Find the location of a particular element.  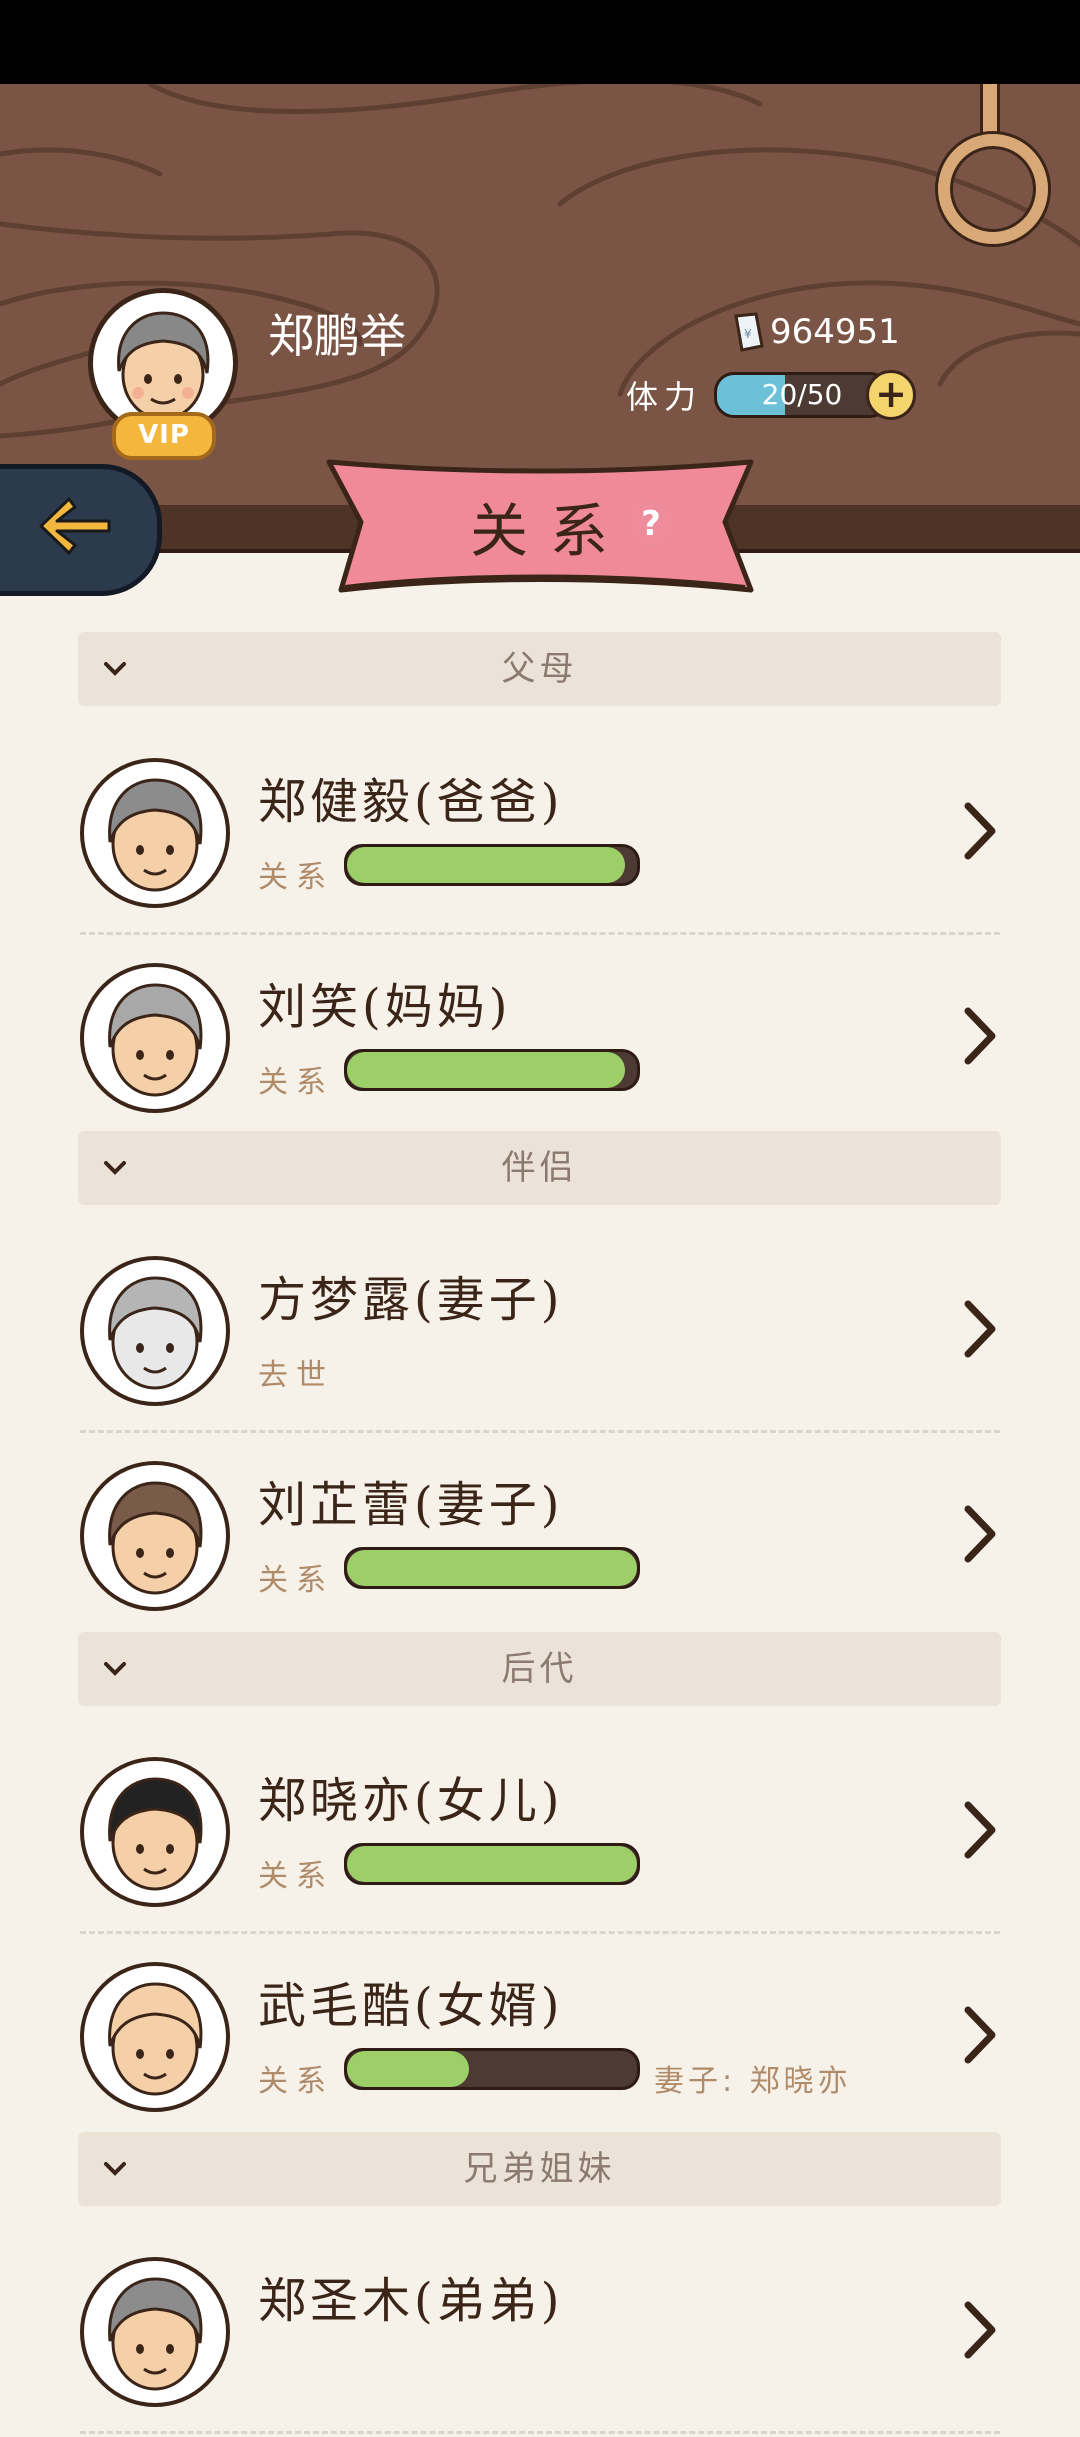

family-member-row: 郑晓亦(女儿) 关系 is located at coordinates (540, 1835).